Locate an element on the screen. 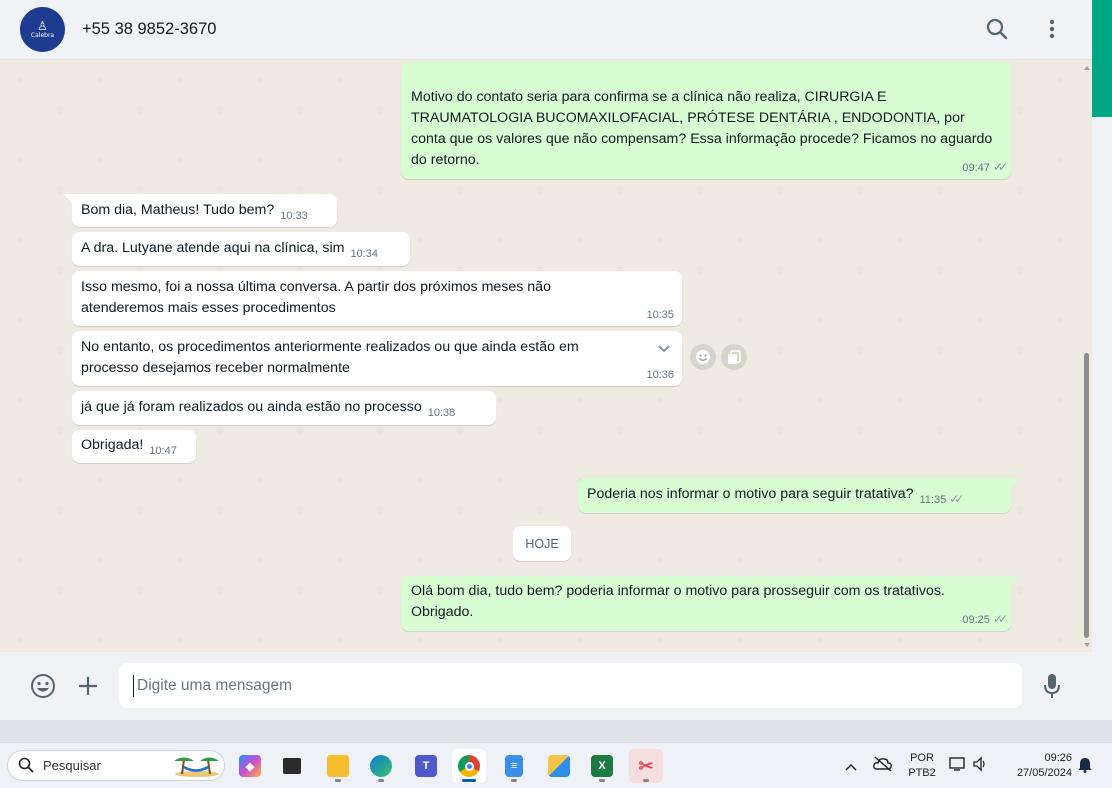 The height and width of the screenshot is (788, 1112). window-bottom-edge is located at coordinates (556, 731).